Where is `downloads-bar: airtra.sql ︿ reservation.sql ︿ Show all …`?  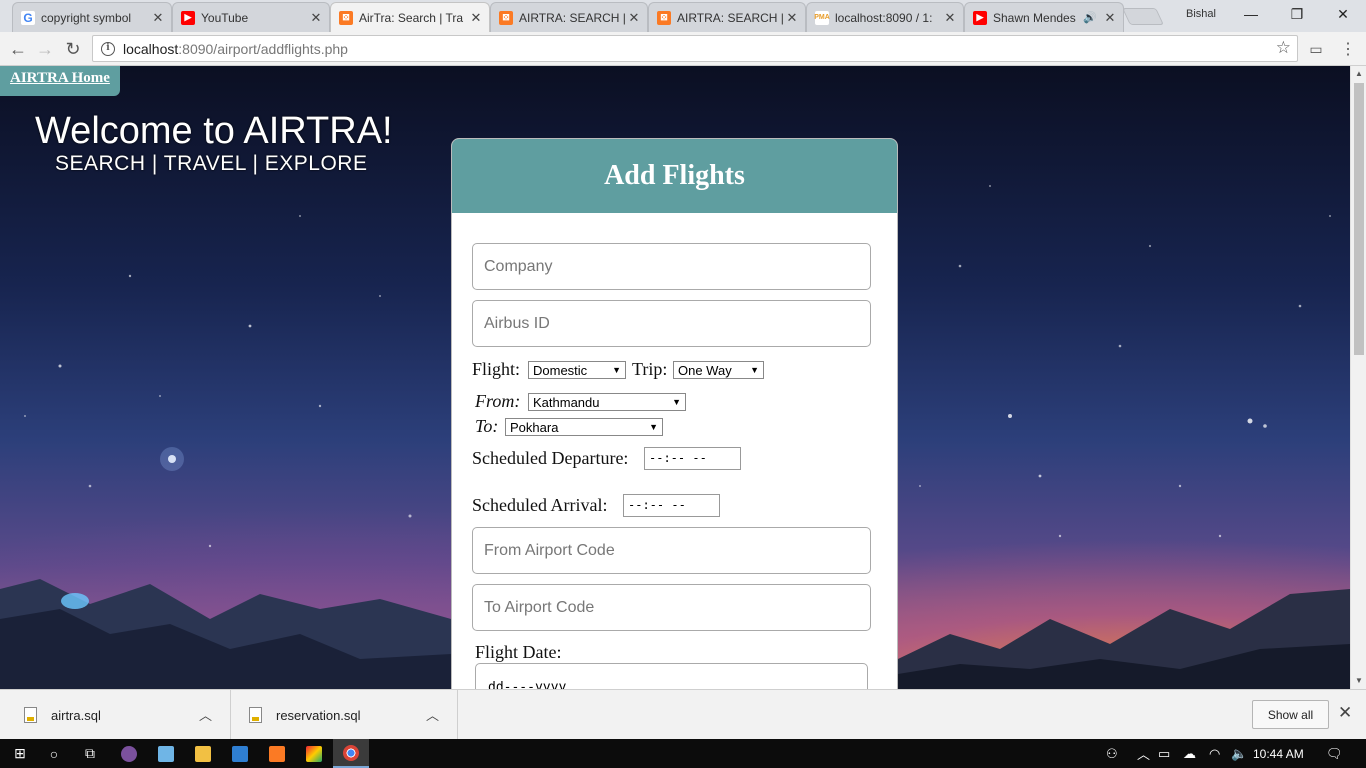 downloads-bar: airtra.sql ︿ reservation.sql ︿ Show all … is located at coordinates (683, 714).